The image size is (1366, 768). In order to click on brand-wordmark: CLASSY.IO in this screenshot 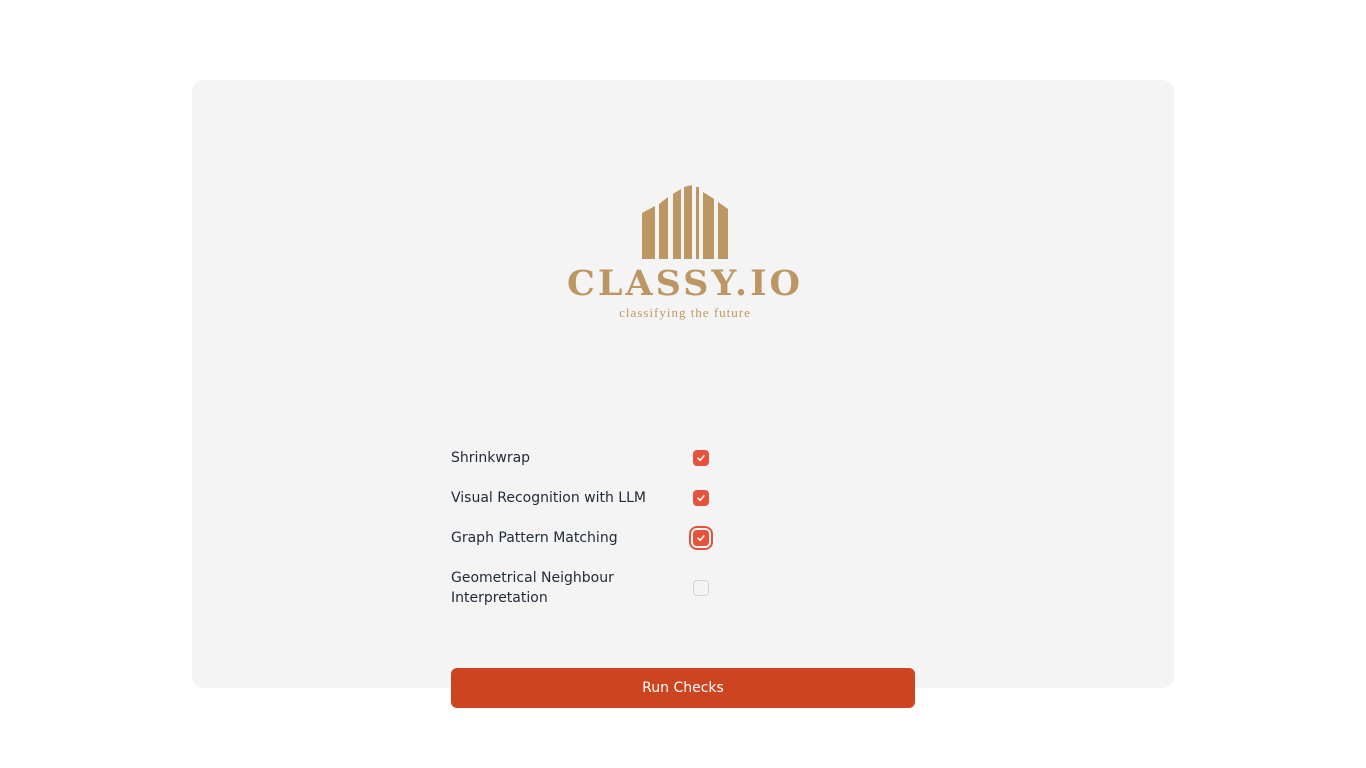, I will do `click(685, 283)`.